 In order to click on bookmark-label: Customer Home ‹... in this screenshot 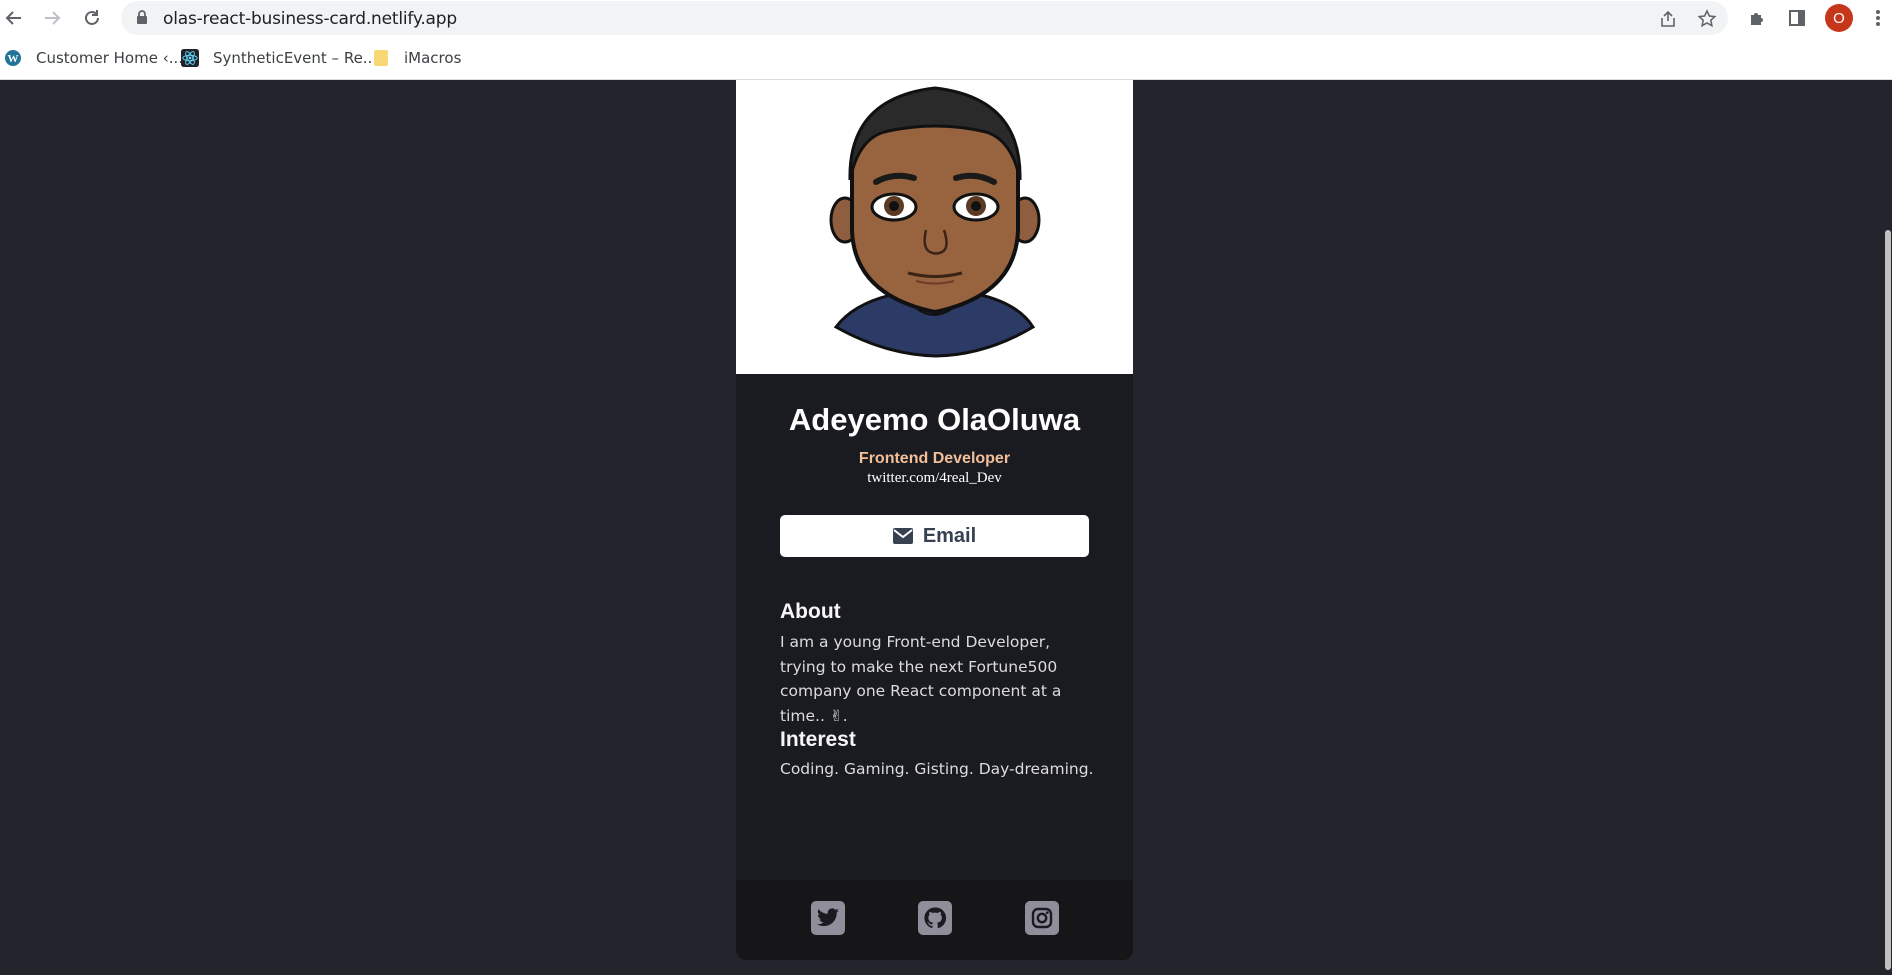, I will do `click(109, 58)`.